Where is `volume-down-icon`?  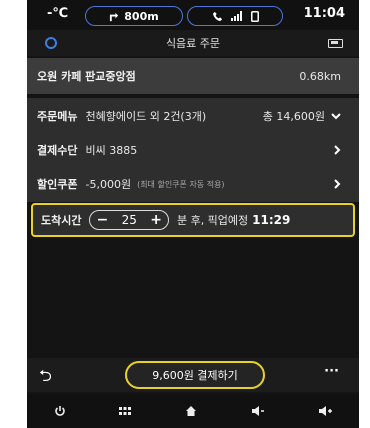
volume-down-icon is located at coordinates (258, 411).